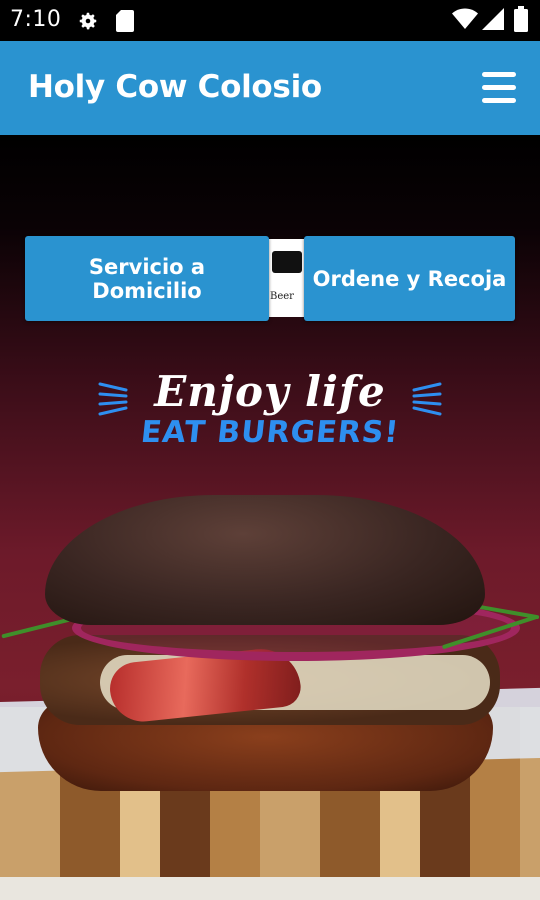 The width and height of the screenshot is (540, 900). I want to click on status-time: 7:10, so click(36, 19).